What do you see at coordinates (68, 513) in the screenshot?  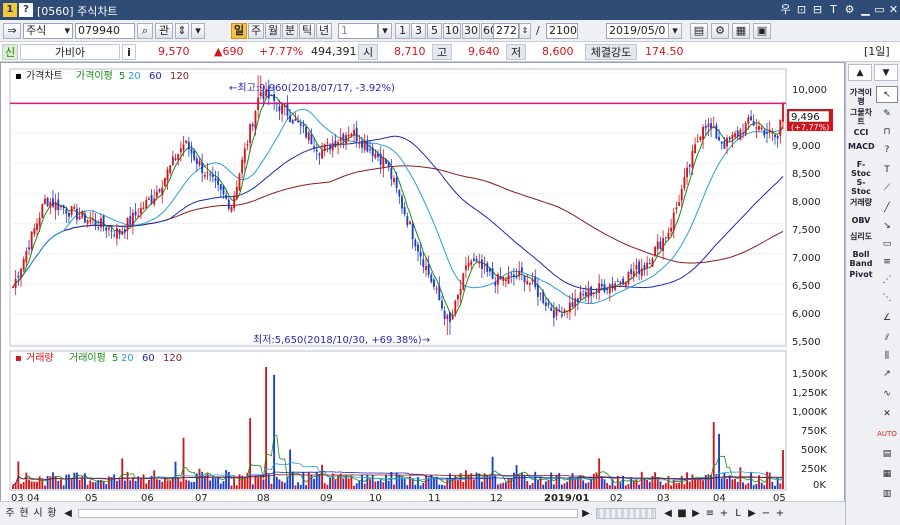 I see `scroll-left-icon: ◀` at bounding box center [68, 513].